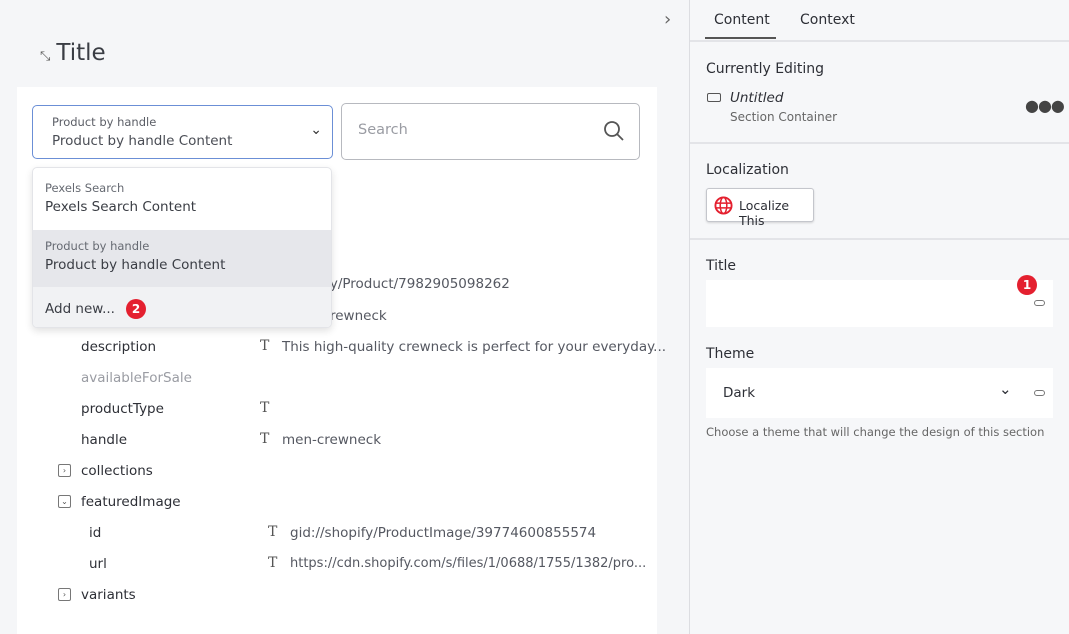 This screenshot has width=1069, height=634. What do you see at coordinates (879, 393) in the screenshot?
I see `theme-select: Dark ⌄` at bounding box center [879, 393].